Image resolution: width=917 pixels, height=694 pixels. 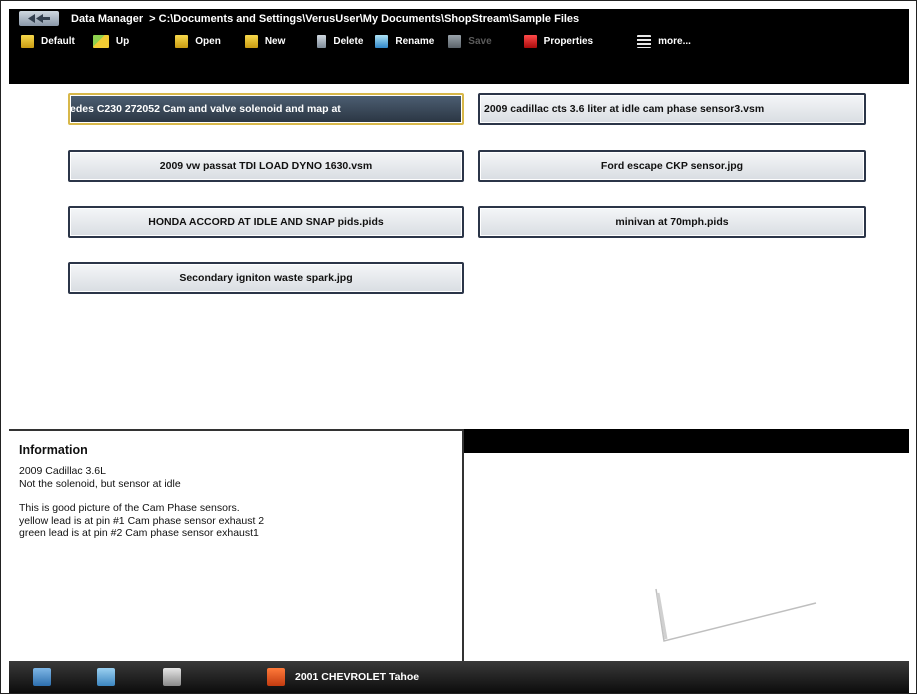 I want to click on folder-new-icon, so click(x=251, y=41).